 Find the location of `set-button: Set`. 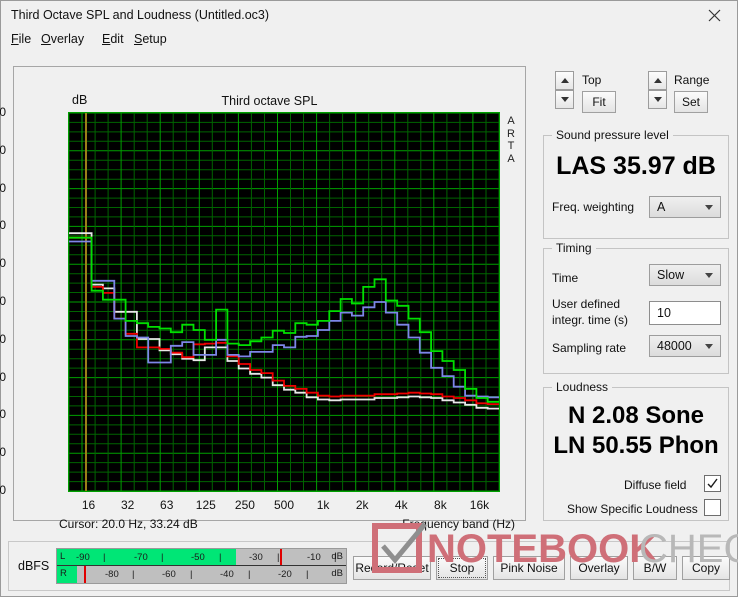

set-button: Set is located at coordinates (691, 102).